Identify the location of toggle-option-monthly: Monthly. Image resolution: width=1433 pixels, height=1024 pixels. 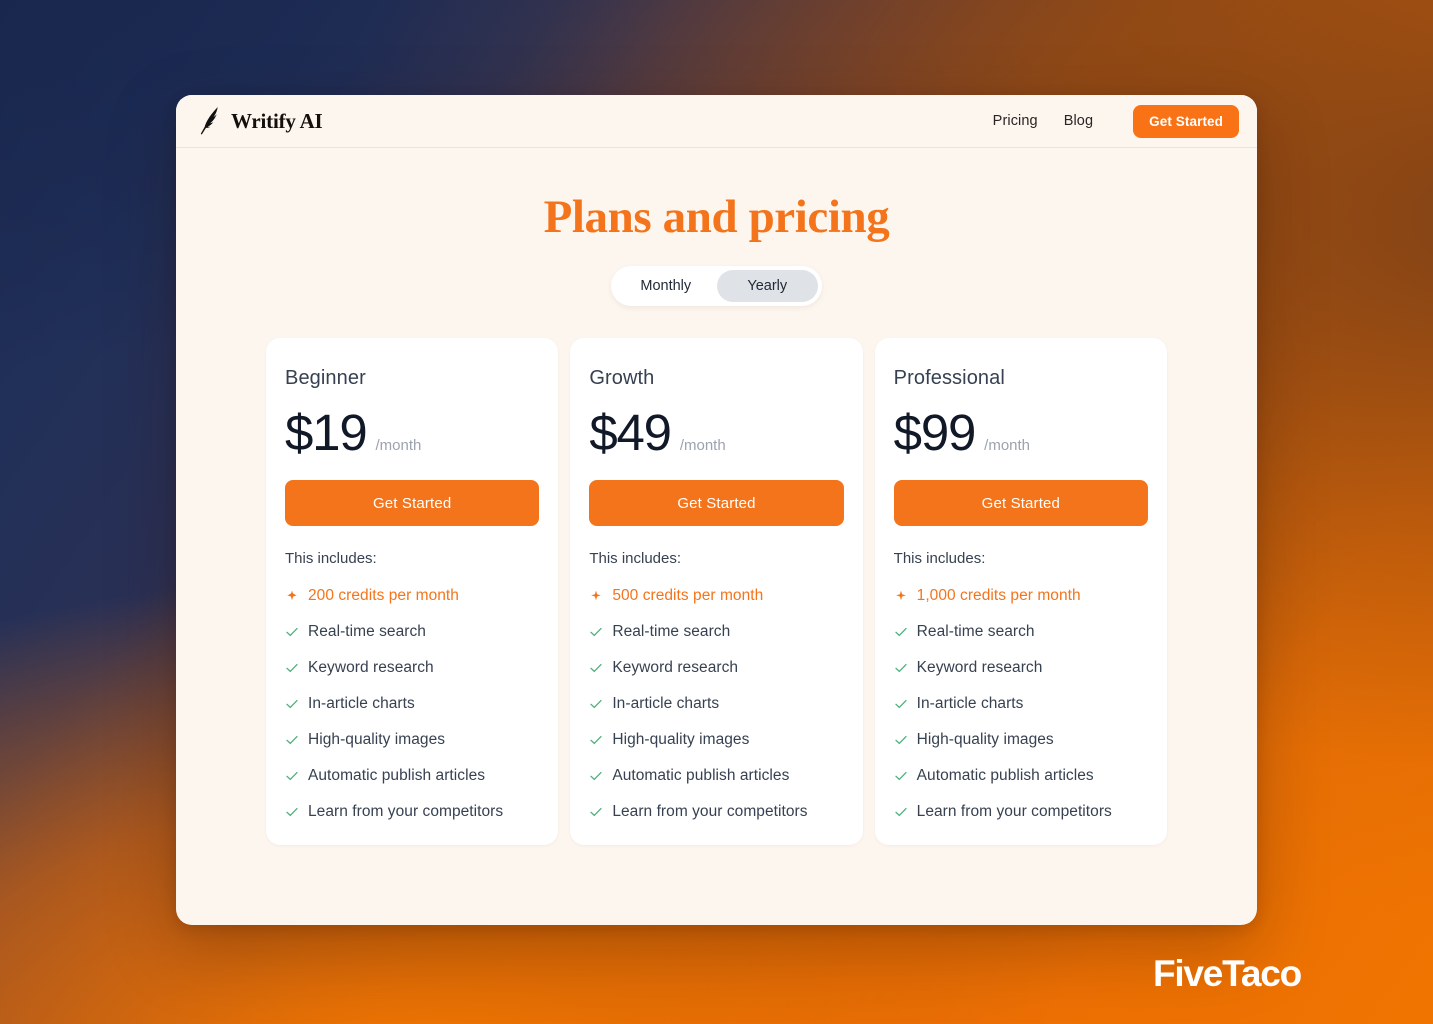
(666, 286).